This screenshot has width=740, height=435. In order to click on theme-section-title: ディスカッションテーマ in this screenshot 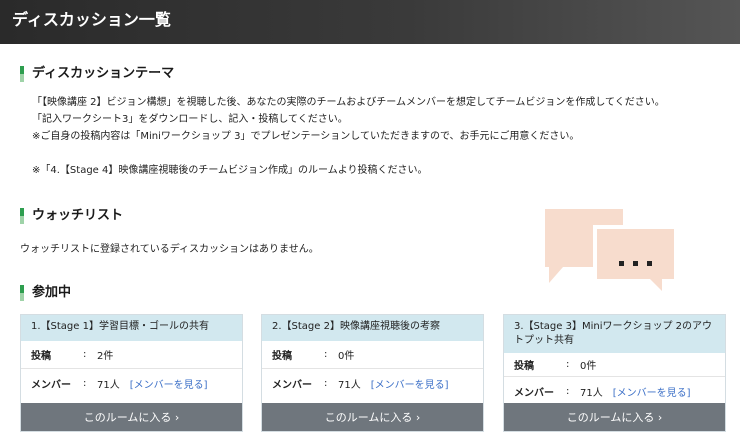, I will do `click(97, 74)`.